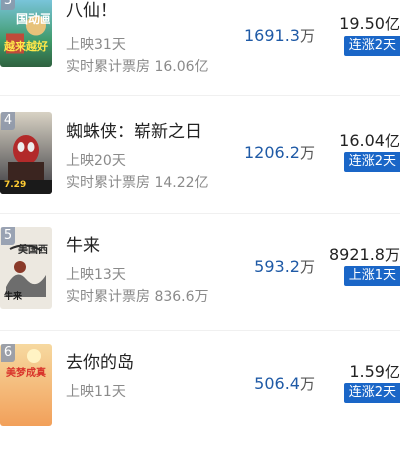 This screenshot has height=455, width=400. What do you see at coordinates (26, 33) in the screenshot?
I see `movie-poster: 3 国动画 越来越好` at bounding box center [26, 33].